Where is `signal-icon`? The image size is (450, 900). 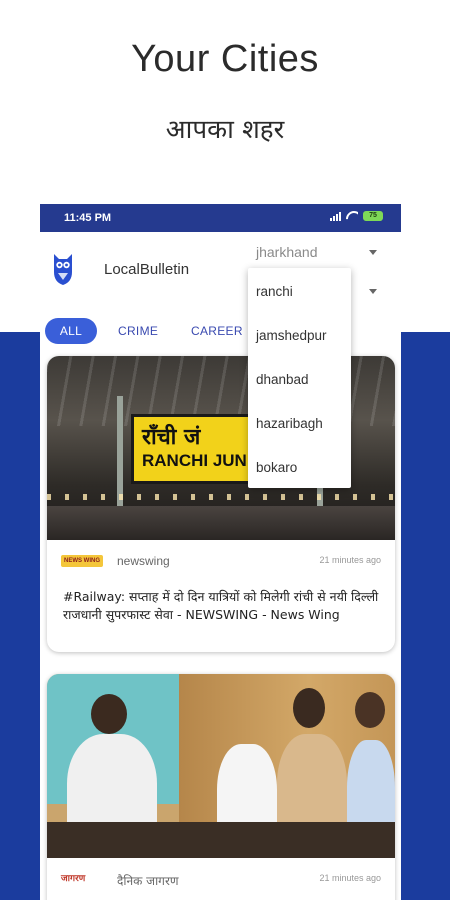 signal-icon is located at coordinates (335, 216).